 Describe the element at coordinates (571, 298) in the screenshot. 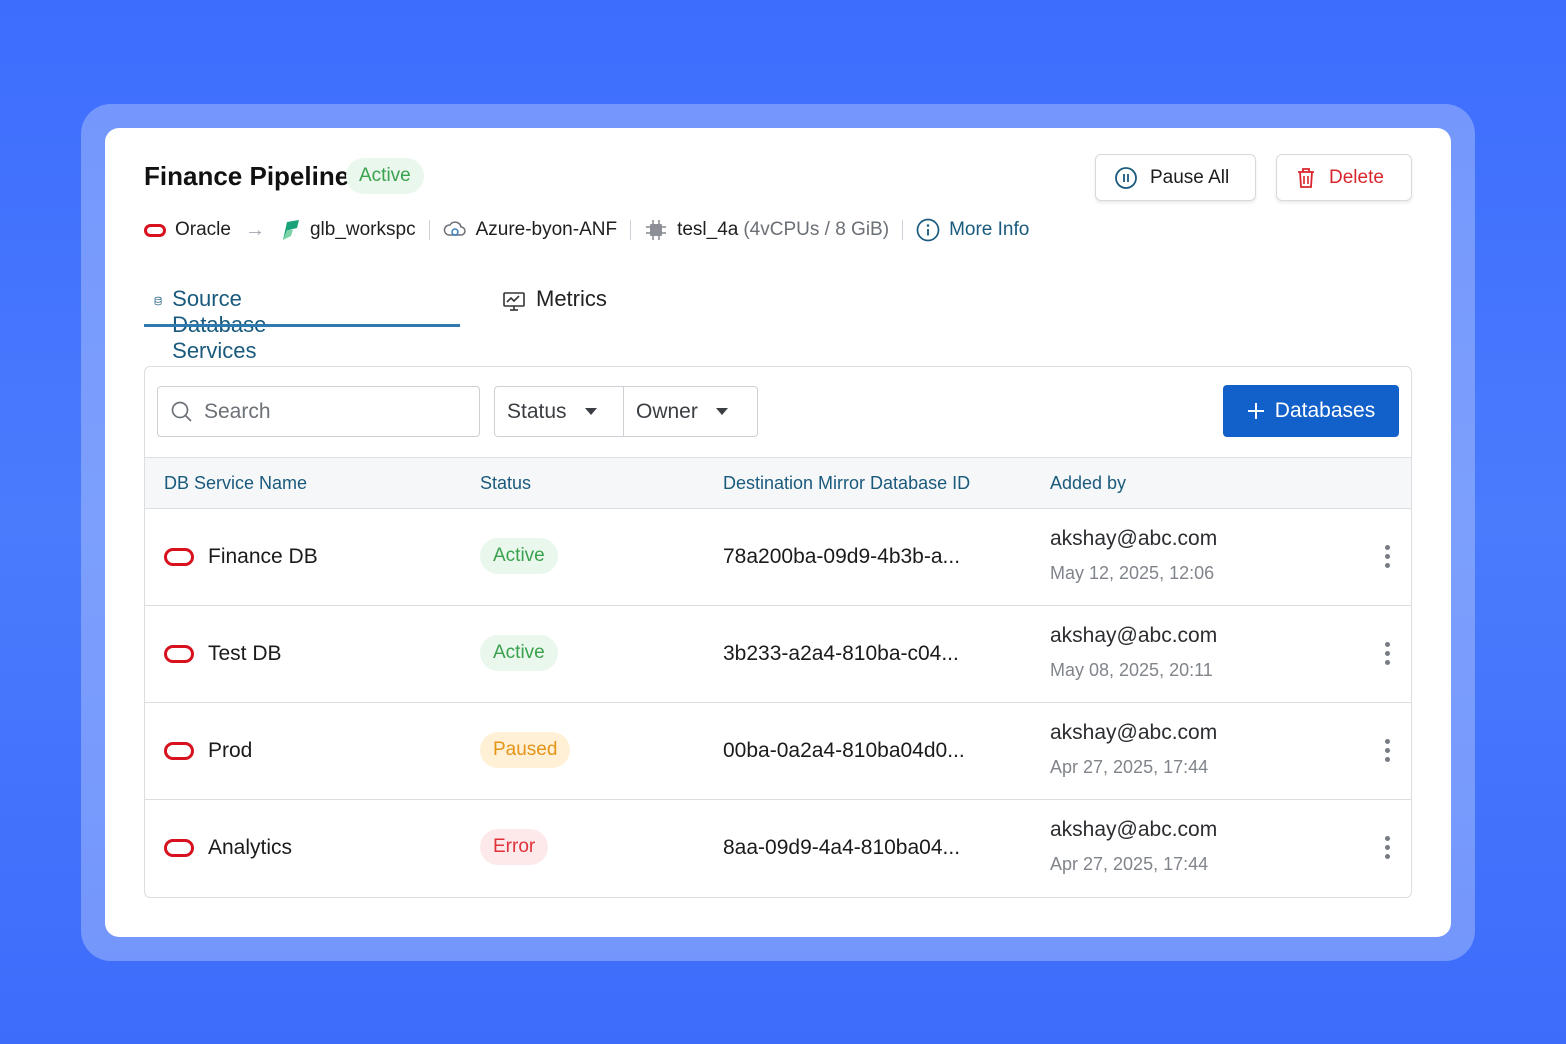

I see `tab-metrics-label: Metrics` at that location.